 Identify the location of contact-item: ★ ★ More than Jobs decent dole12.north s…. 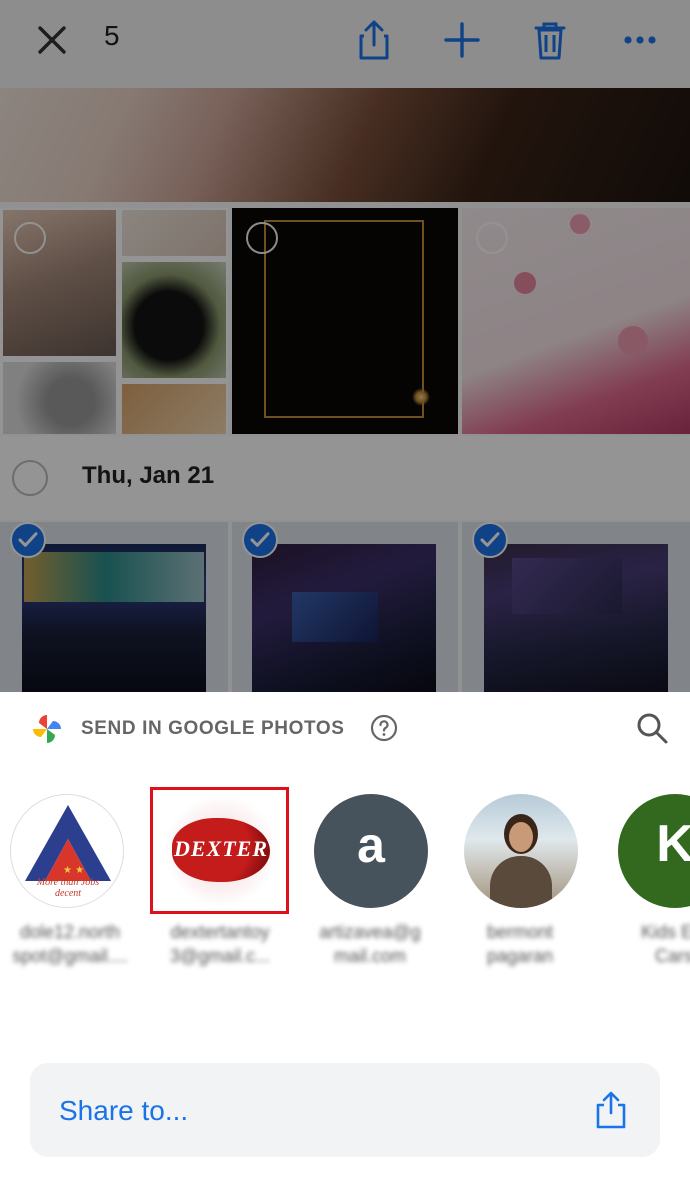
(70, 881).